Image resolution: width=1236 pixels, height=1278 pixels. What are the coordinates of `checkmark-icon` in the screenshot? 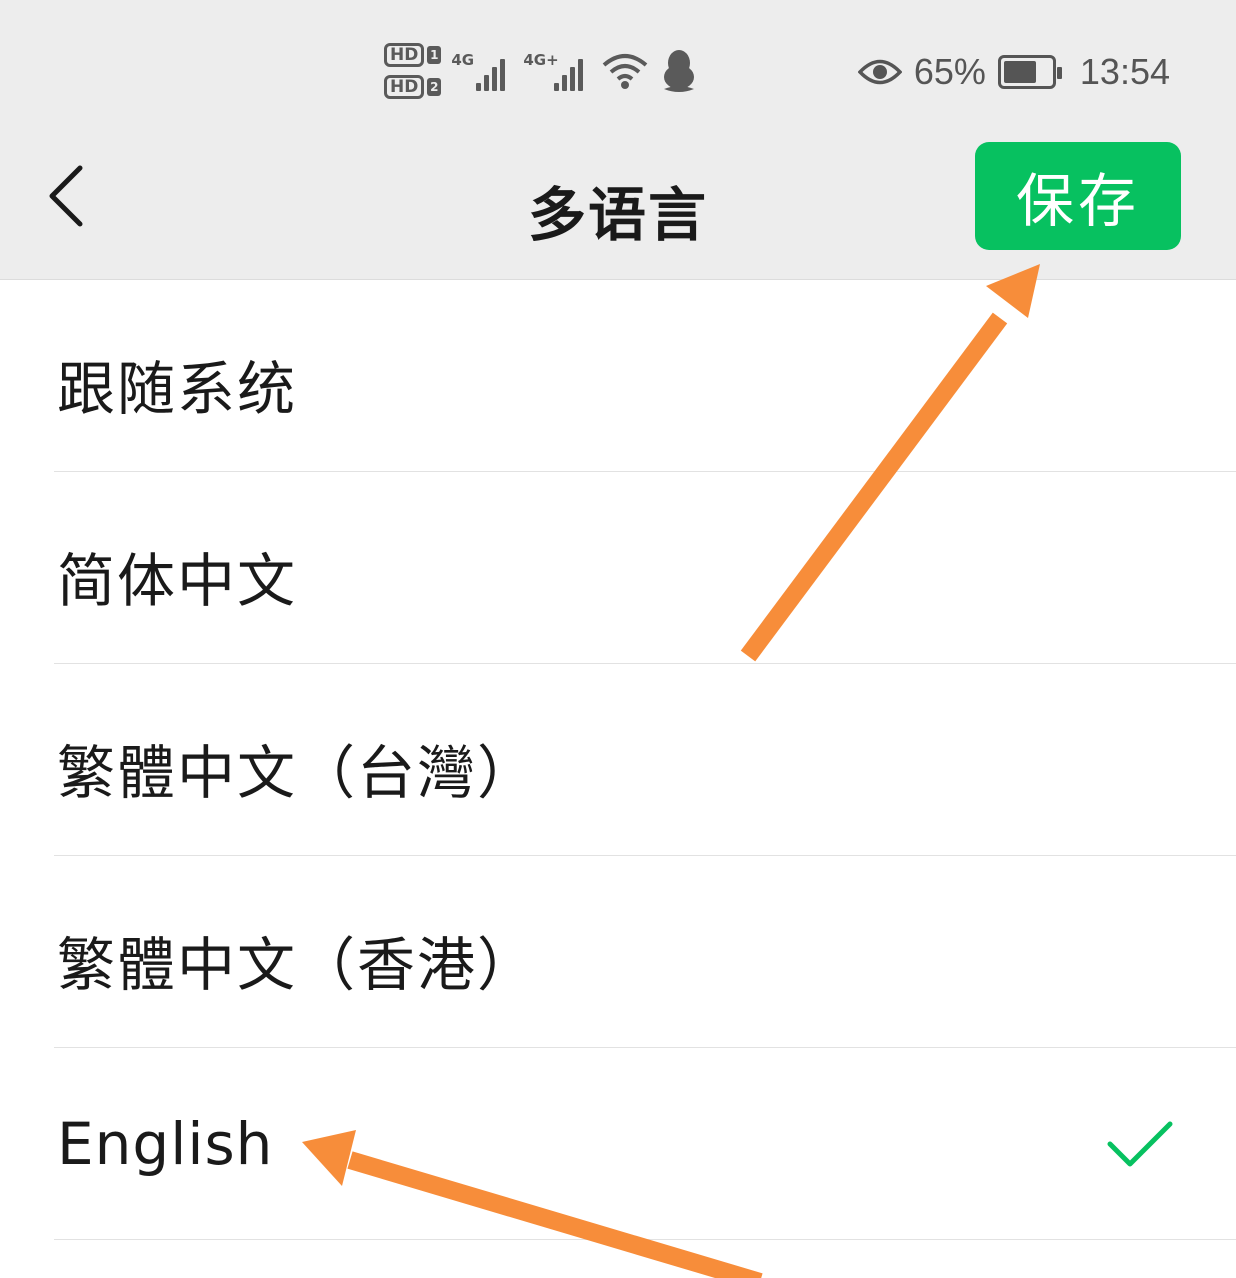 It's located at (1140, 1144).